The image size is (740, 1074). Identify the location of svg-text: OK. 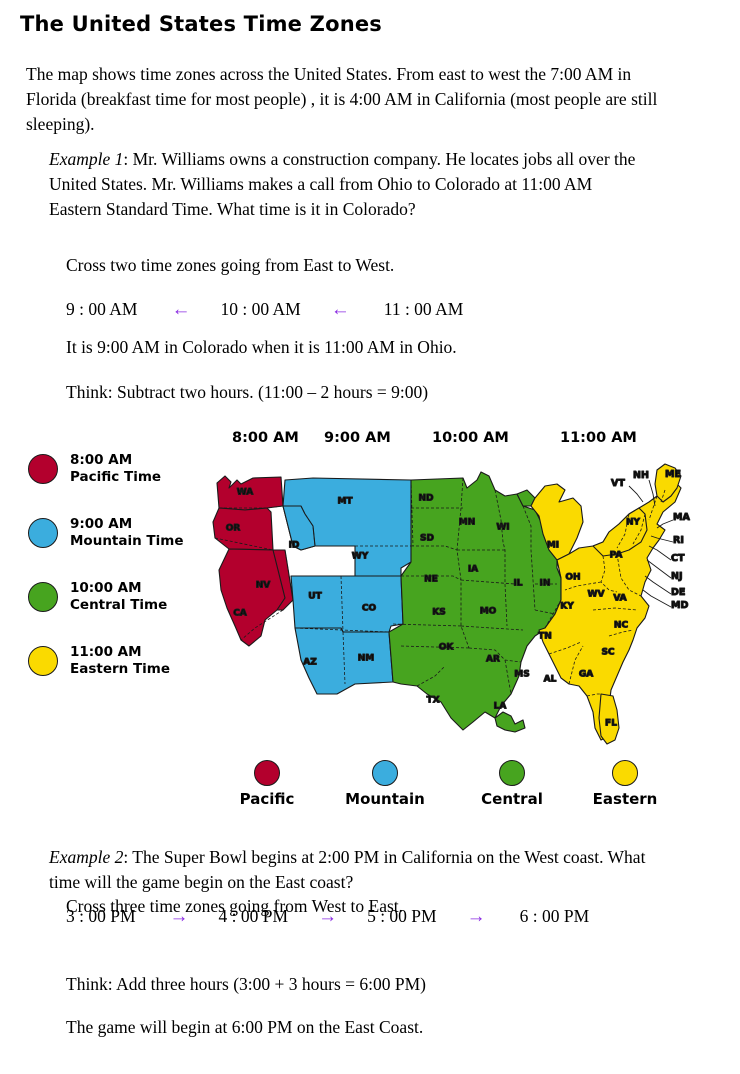
(447, 648).